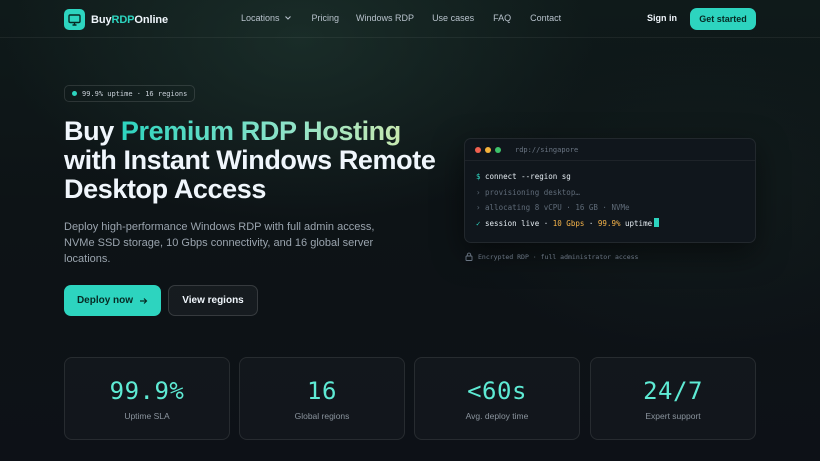  I want to click on stat-card-support: 24/7 Expert support, so click(673, 398).